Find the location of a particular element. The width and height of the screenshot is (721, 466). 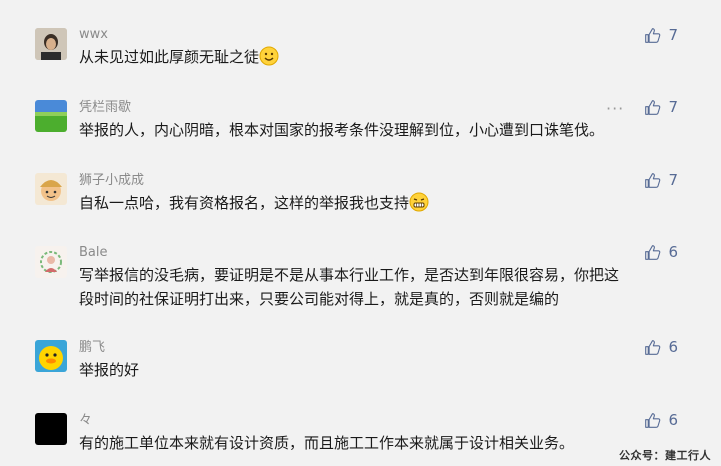

watermark: 公众号：建工行人 is located at coordinates (665, 455).